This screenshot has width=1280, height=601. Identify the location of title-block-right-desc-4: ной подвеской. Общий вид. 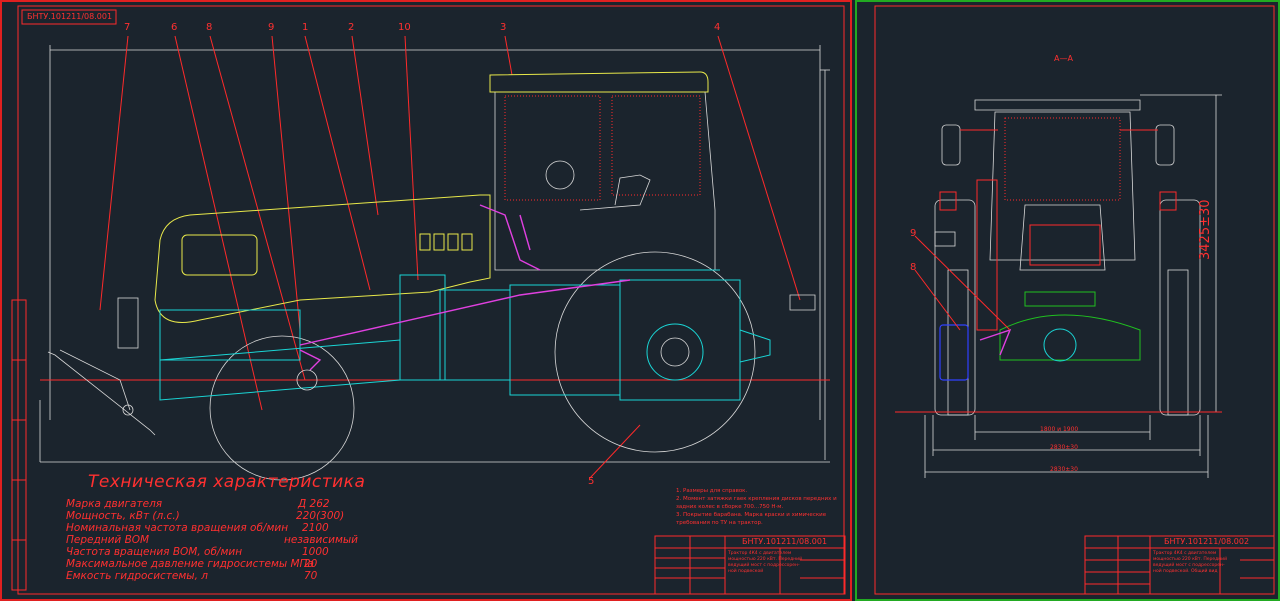
(1185, 571).